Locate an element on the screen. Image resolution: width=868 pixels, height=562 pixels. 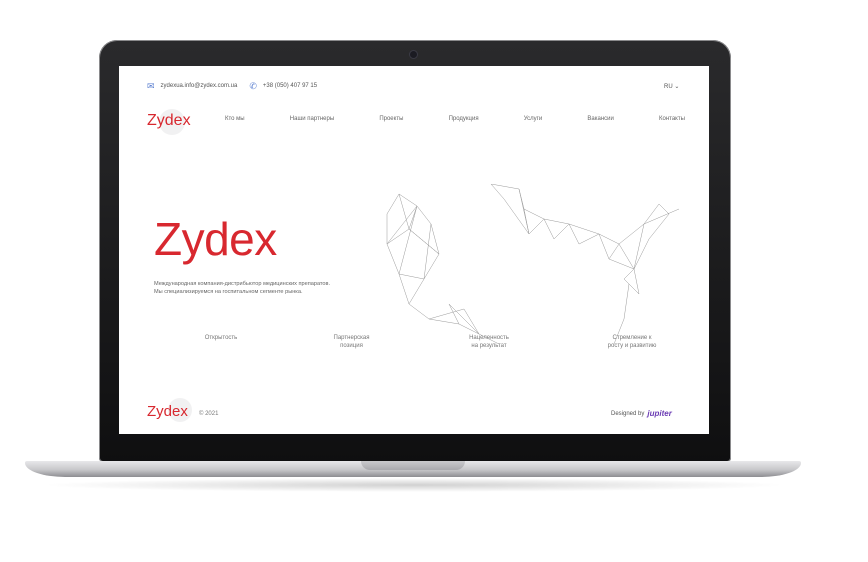
value-growth: Стремление к росту и развитию is located at coordinates (632, 342).